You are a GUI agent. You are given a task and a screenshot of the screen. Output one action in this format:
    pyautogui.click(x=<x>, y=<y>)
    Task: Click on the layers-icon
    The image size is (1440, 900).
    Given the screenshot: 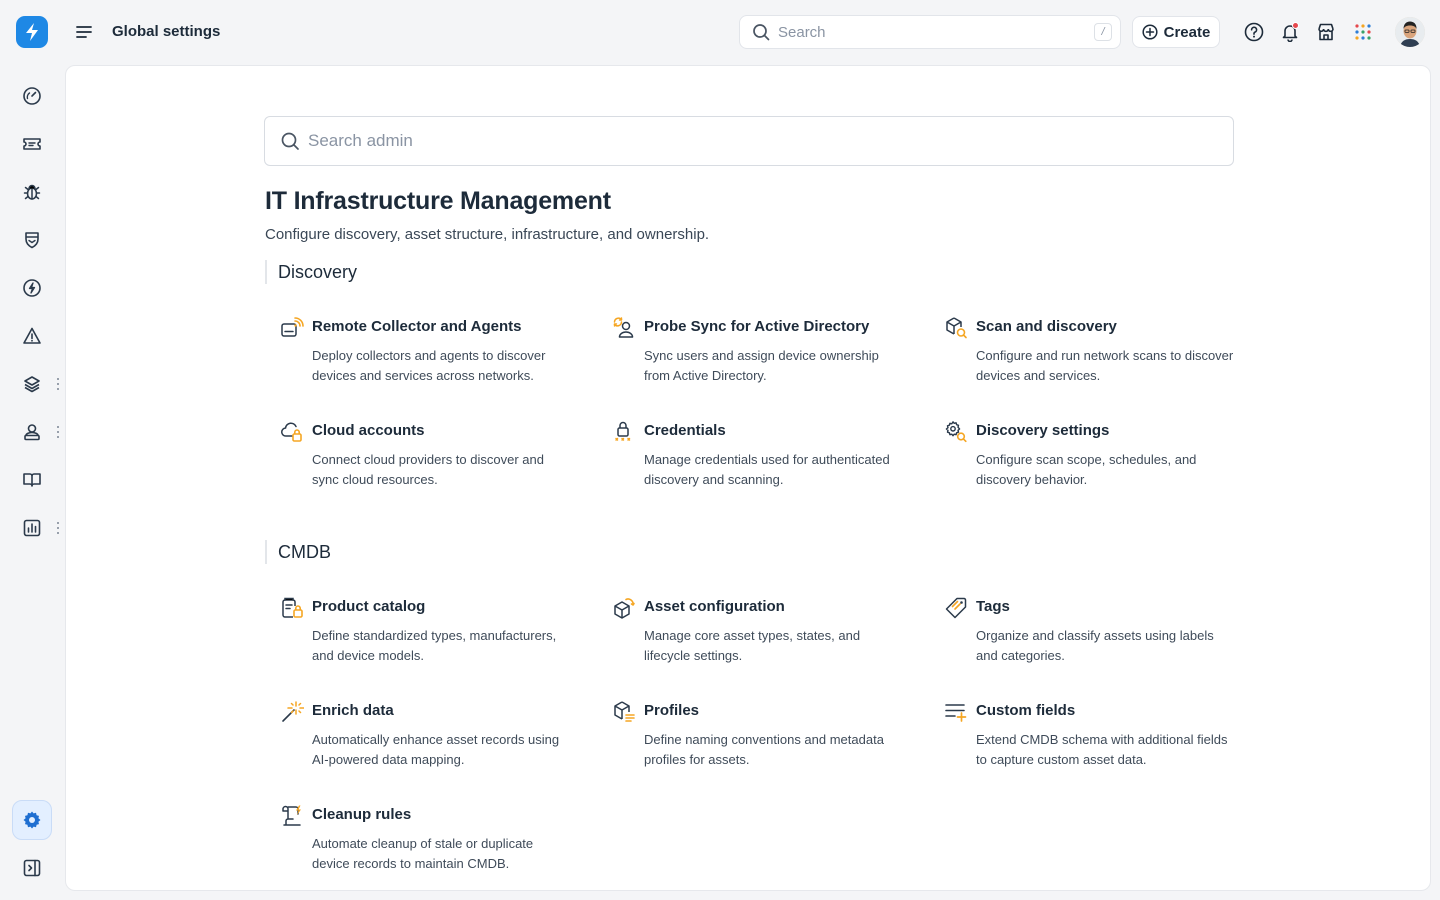 What is the action you would take?
    pyautogui.click(x=32, y=384)
    